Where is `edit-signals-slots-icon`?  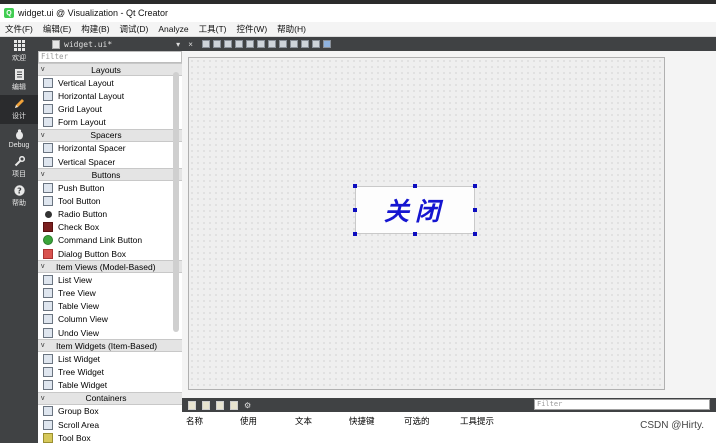
edit-signals-slots-icon is located at coordinates (216, 44).